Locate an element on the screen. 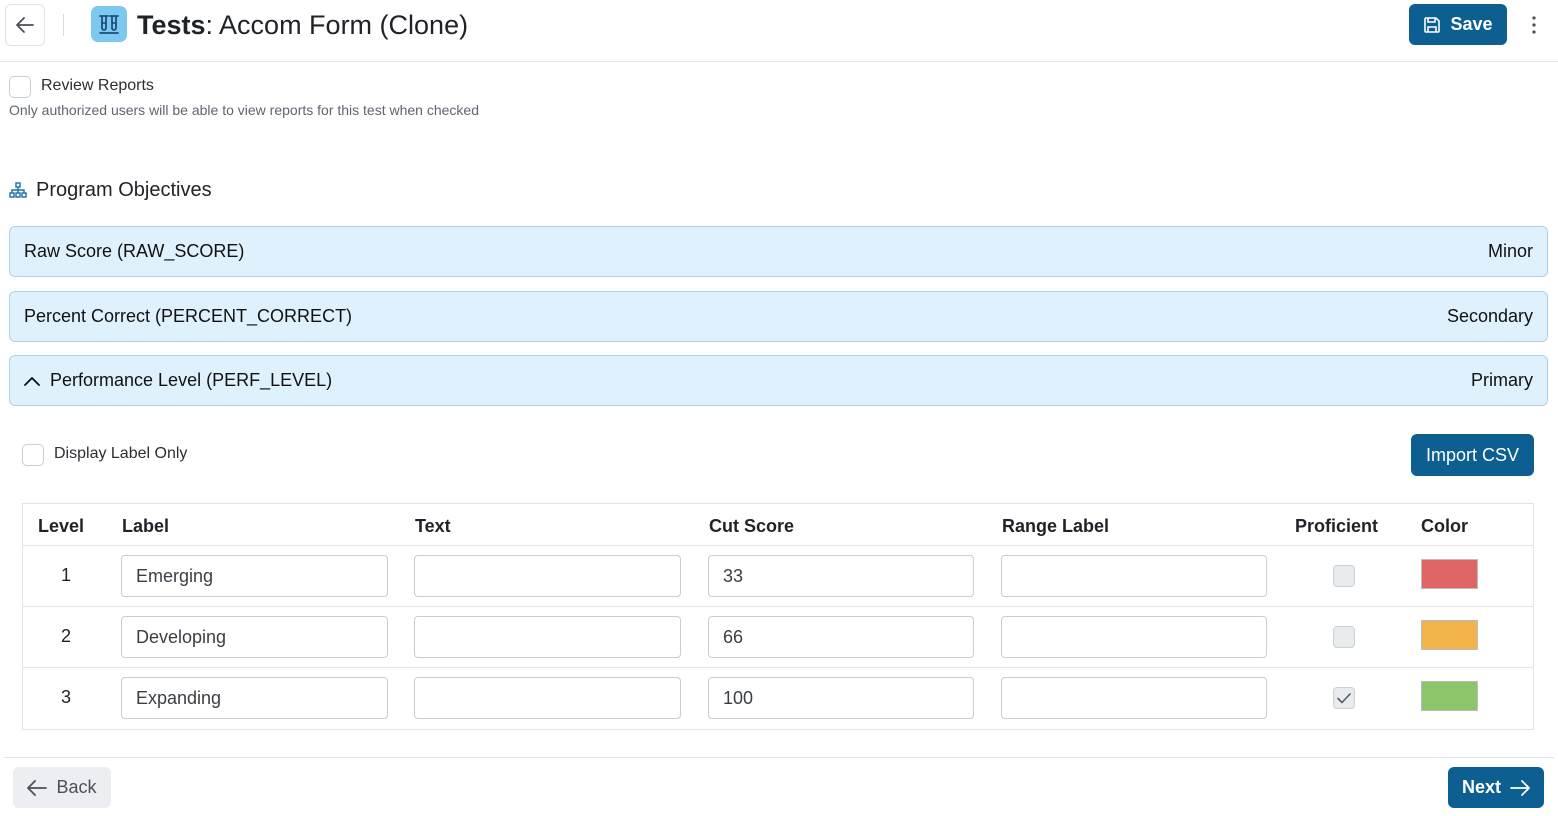 This screenshot has height=816, width=1558. back-arrow-button is located at coordinates (25, 25).